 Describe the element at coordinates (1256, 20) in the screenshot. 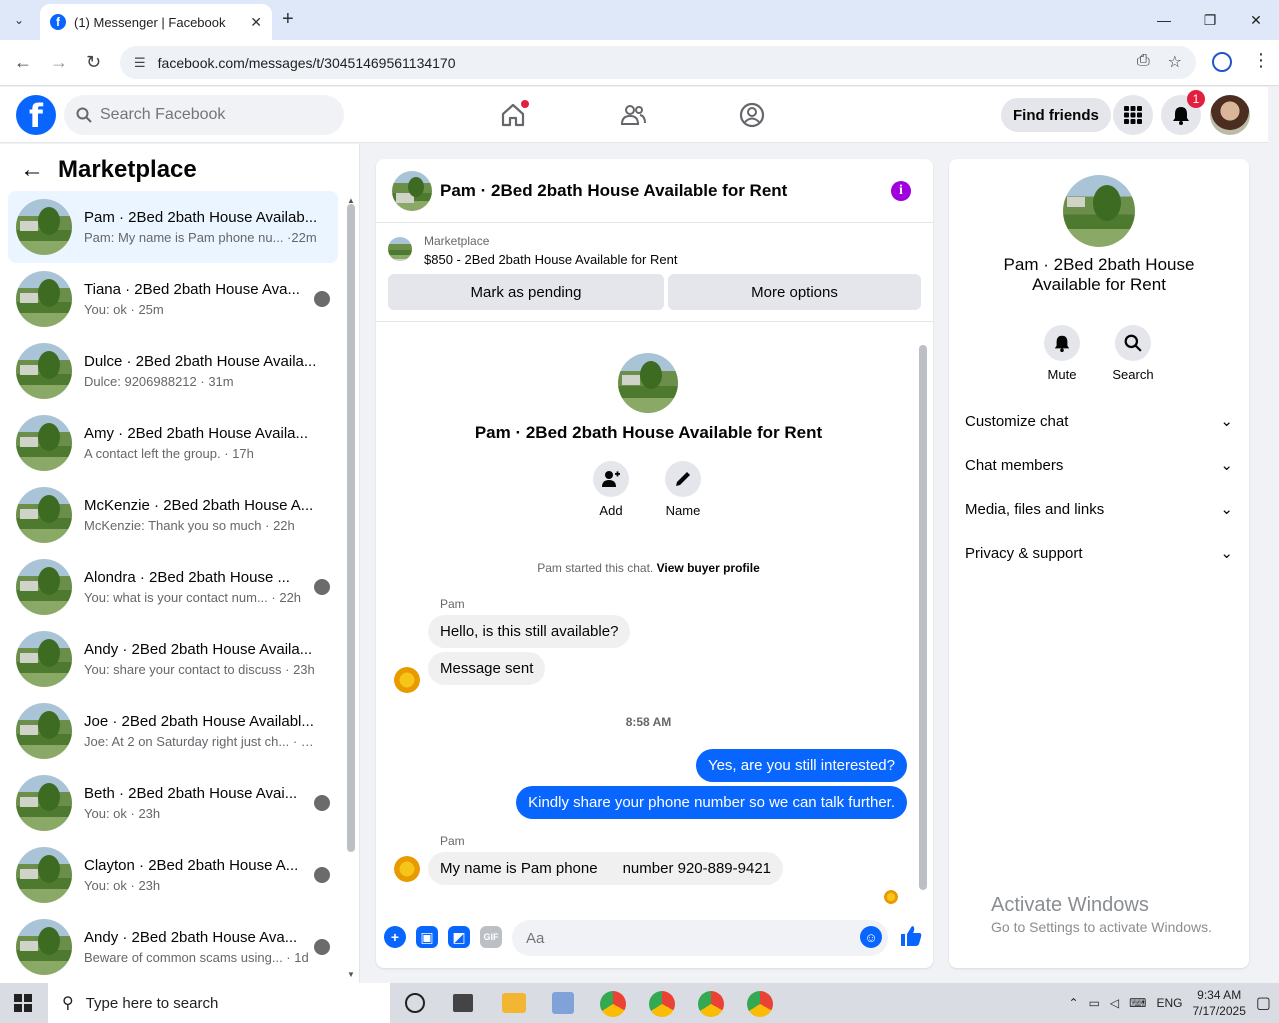

I see `close-window-icon: ✕` at that location.